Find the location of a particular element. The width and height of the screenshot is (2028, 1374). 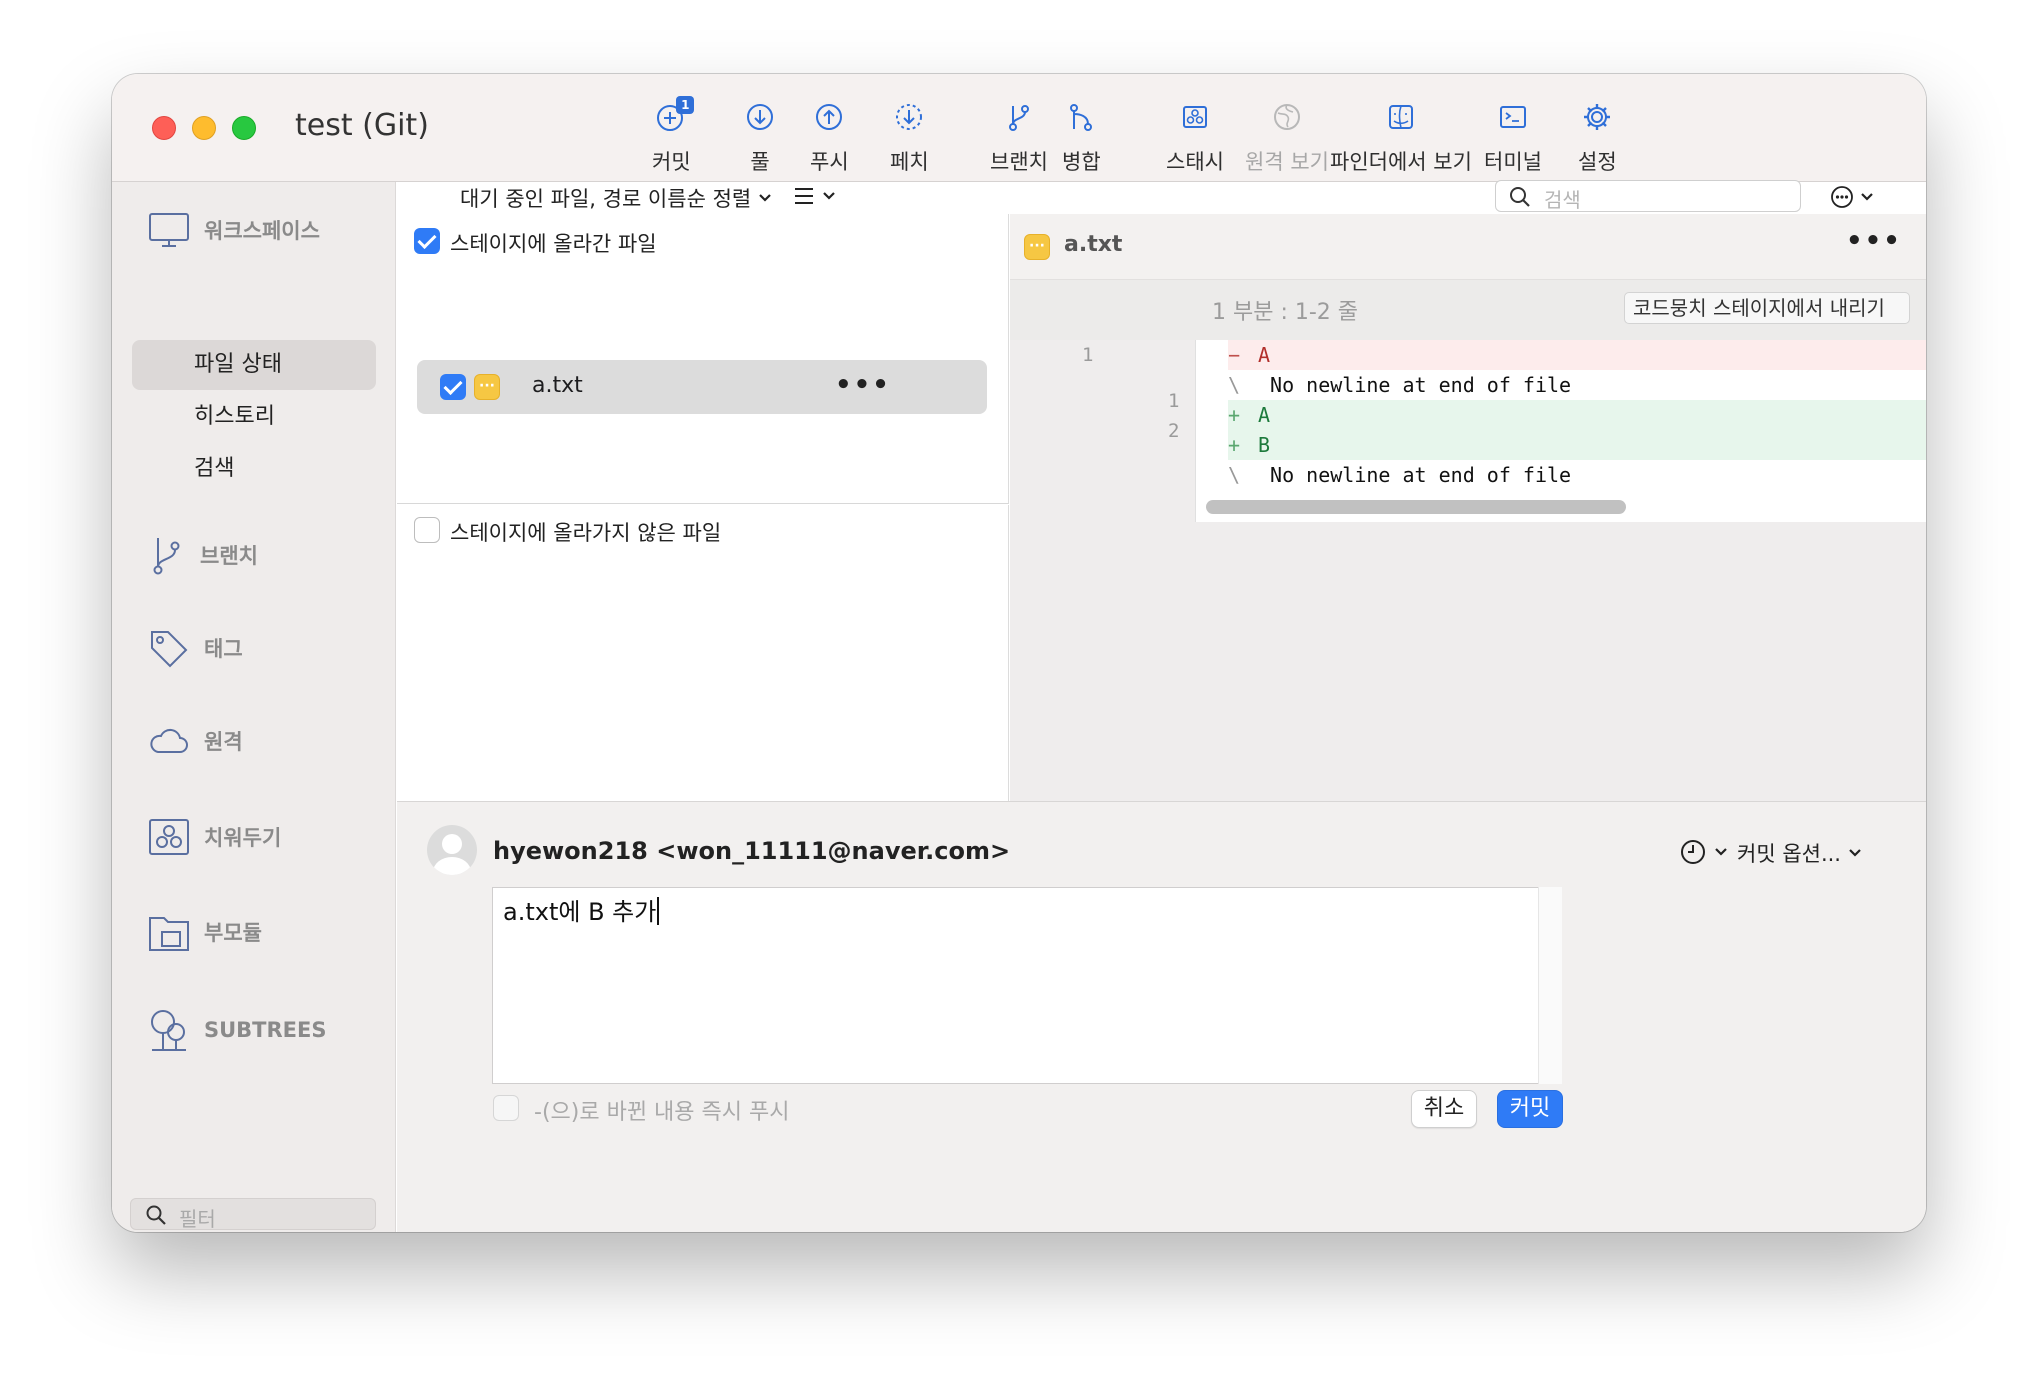

sidebar-item-search: 검색 is located at coordinates (254, 469).